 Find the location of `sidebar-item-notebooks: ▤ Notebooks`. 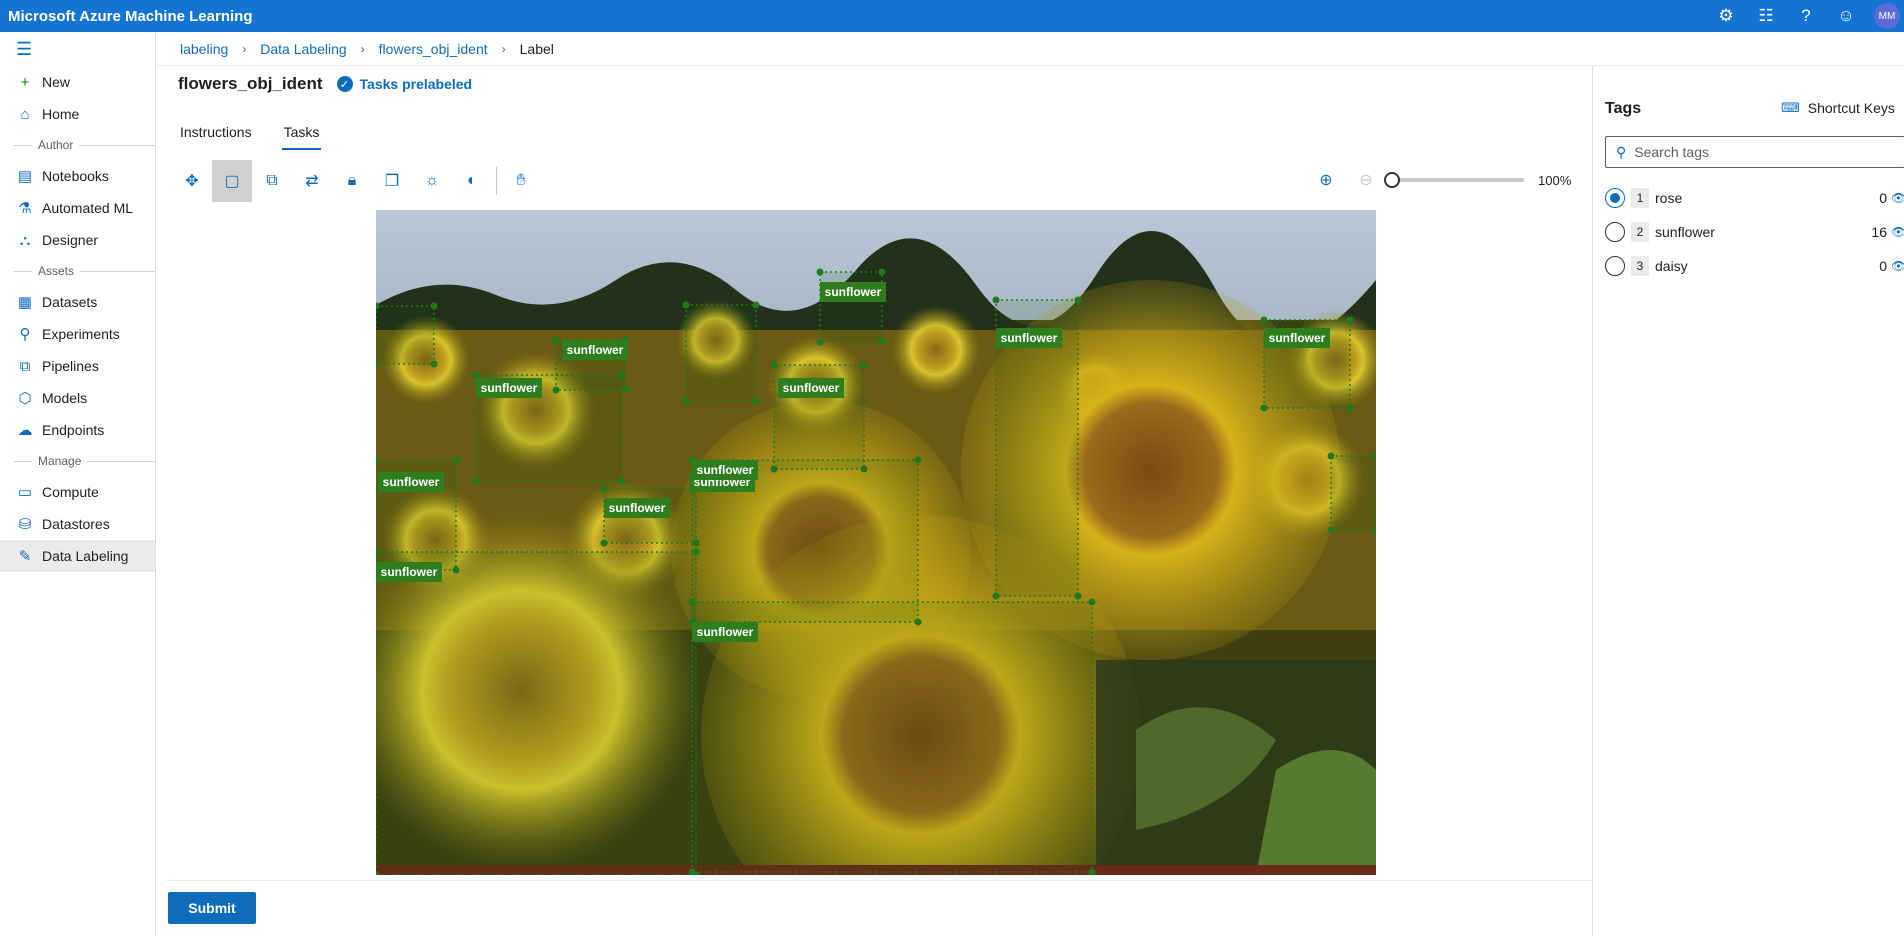

sidebar-item-notebooks: ▤ Notebooks is located at coordinates (77, 176).